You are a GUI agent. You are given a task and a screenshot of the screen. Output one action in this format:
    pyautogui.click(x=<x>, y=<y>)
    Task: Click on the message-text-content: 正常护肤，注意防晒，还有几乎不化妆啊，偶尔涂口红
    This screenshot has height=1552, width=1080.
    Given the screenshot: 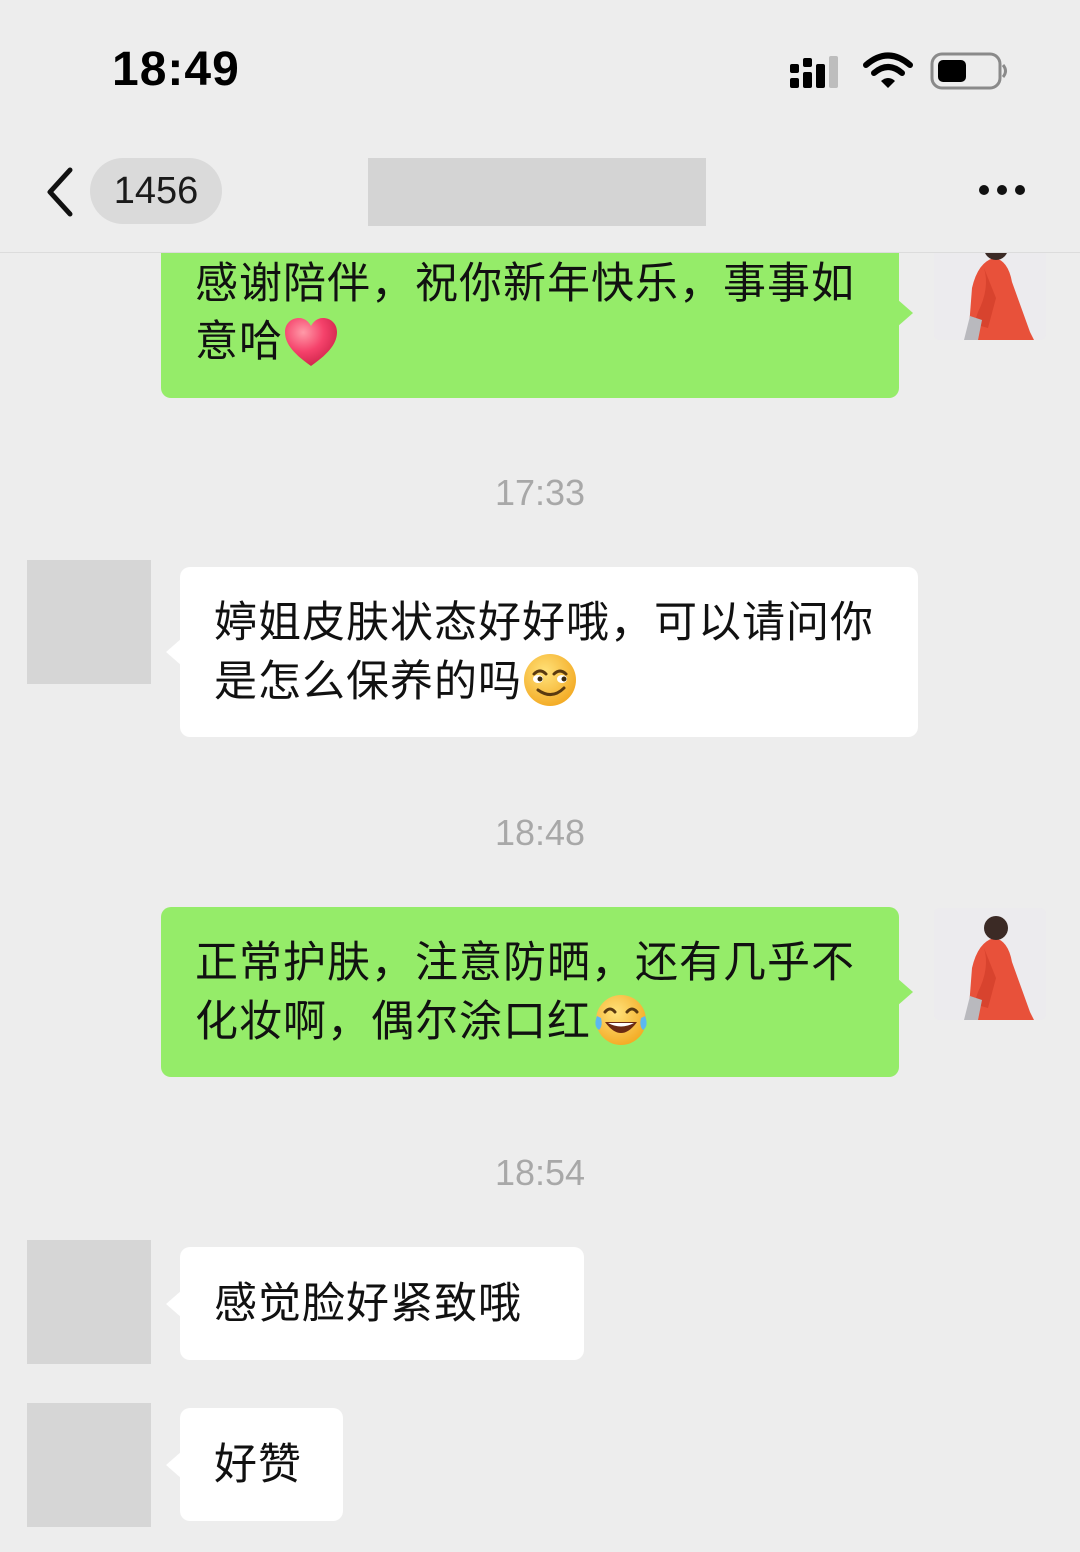 What is the action you would take?
    pyautogui.click(x=525, y=992)
    